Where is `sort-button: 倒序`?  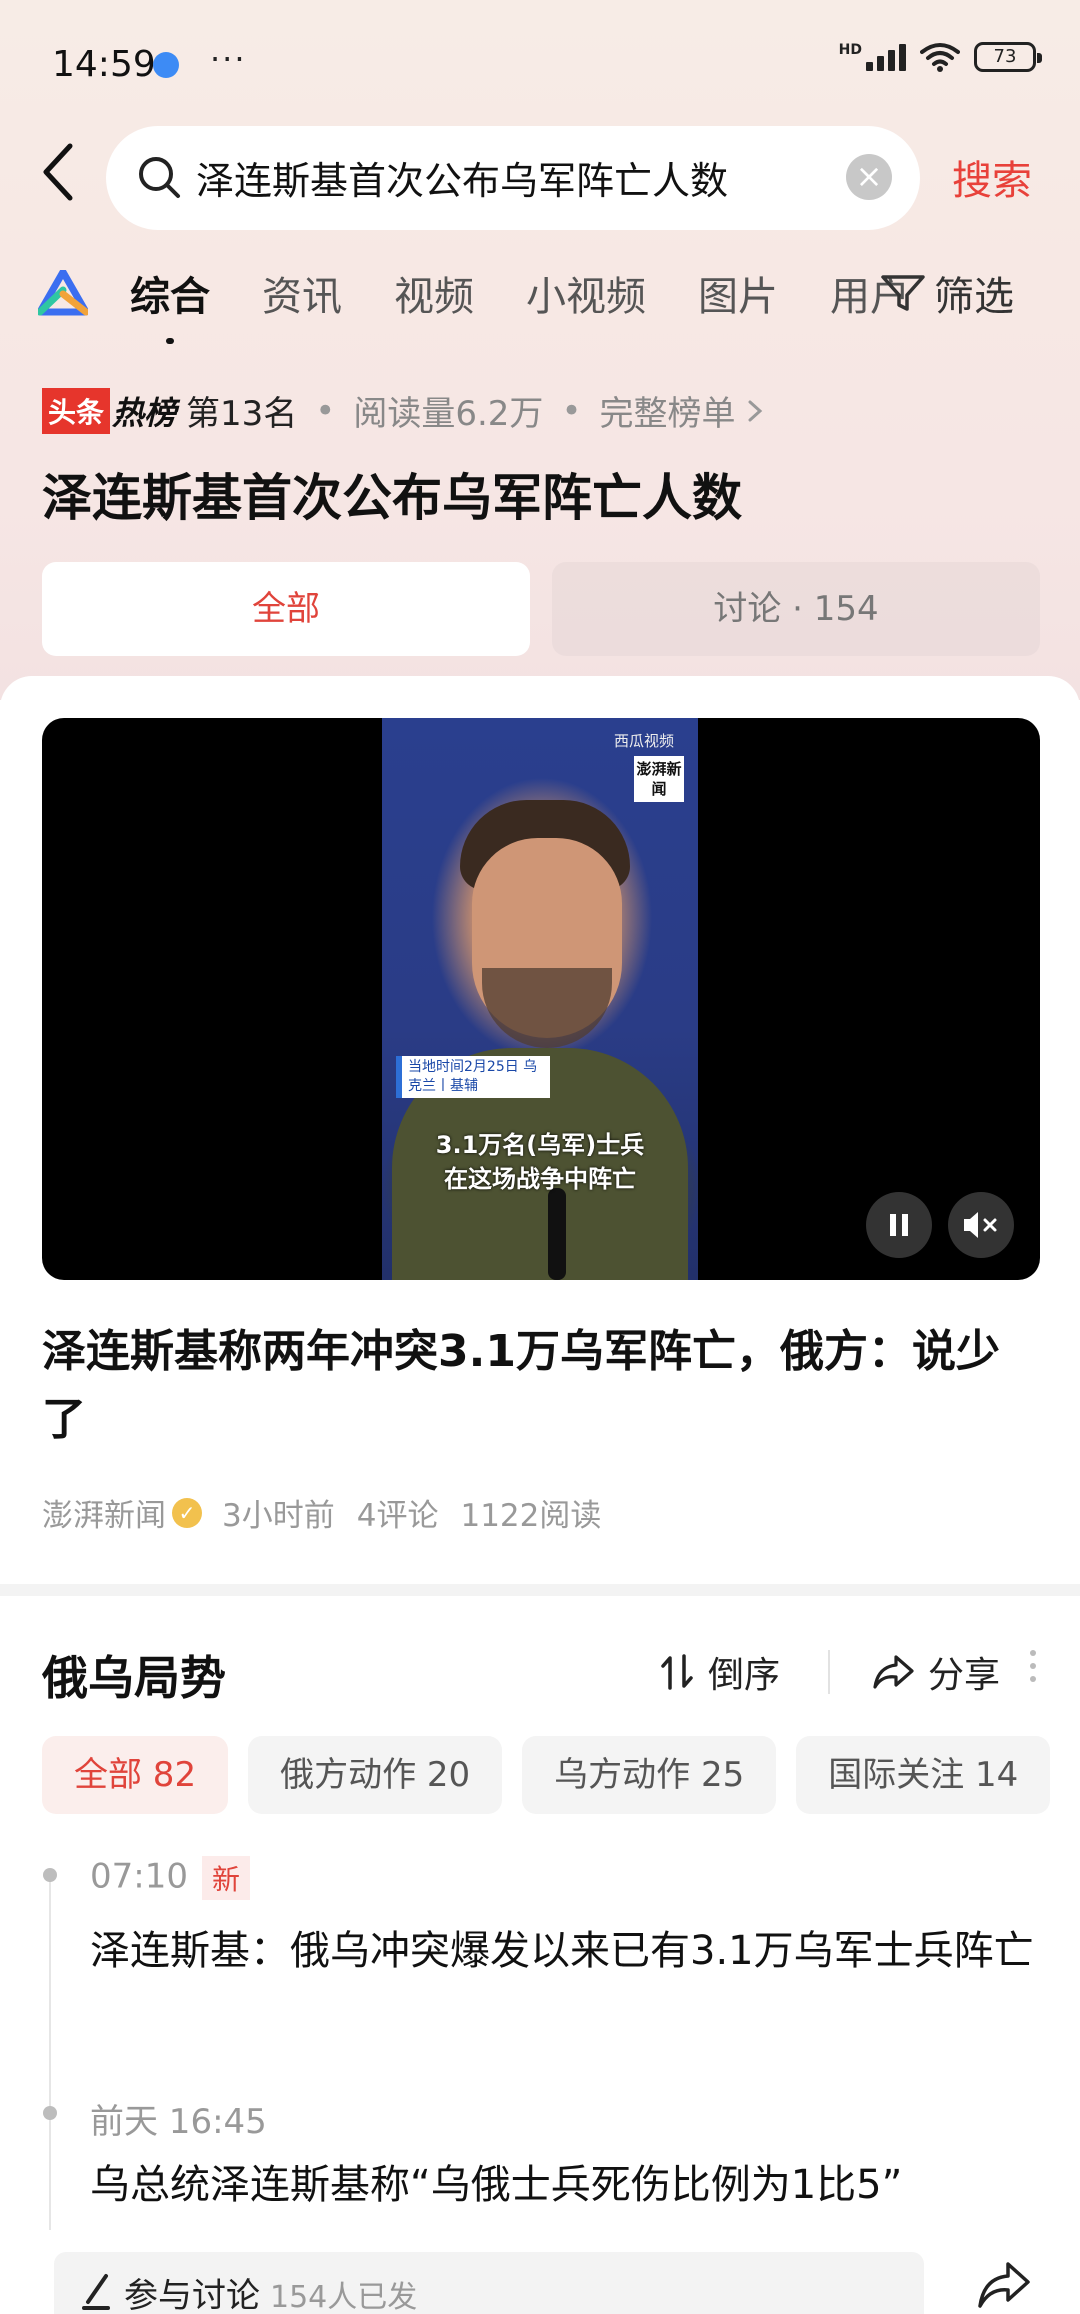
sort-button: 倒序 is located at coordinates (720, 1672).